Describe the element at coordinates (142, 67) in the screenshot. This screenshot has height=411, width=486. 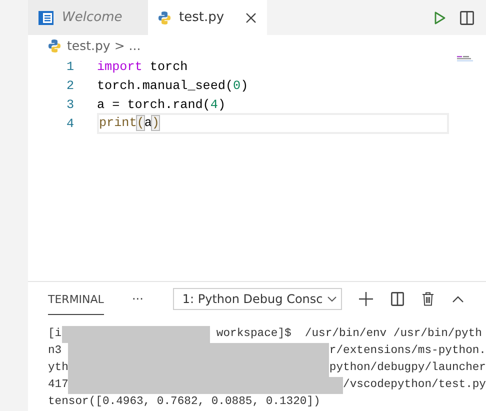
I see `code-line: import torch` at that location.